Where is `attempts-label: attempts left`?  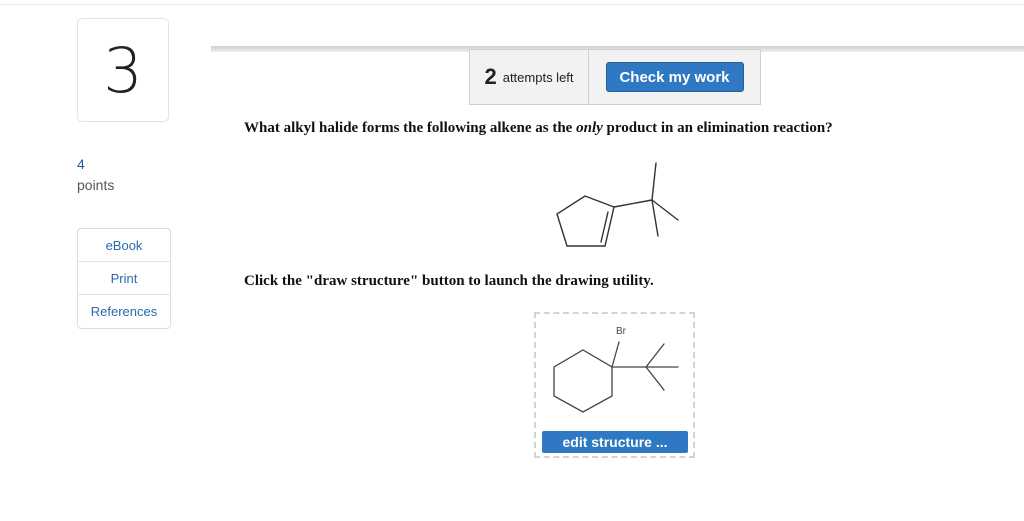
attempts-label: attempts left is located at coordinates (538, 77).